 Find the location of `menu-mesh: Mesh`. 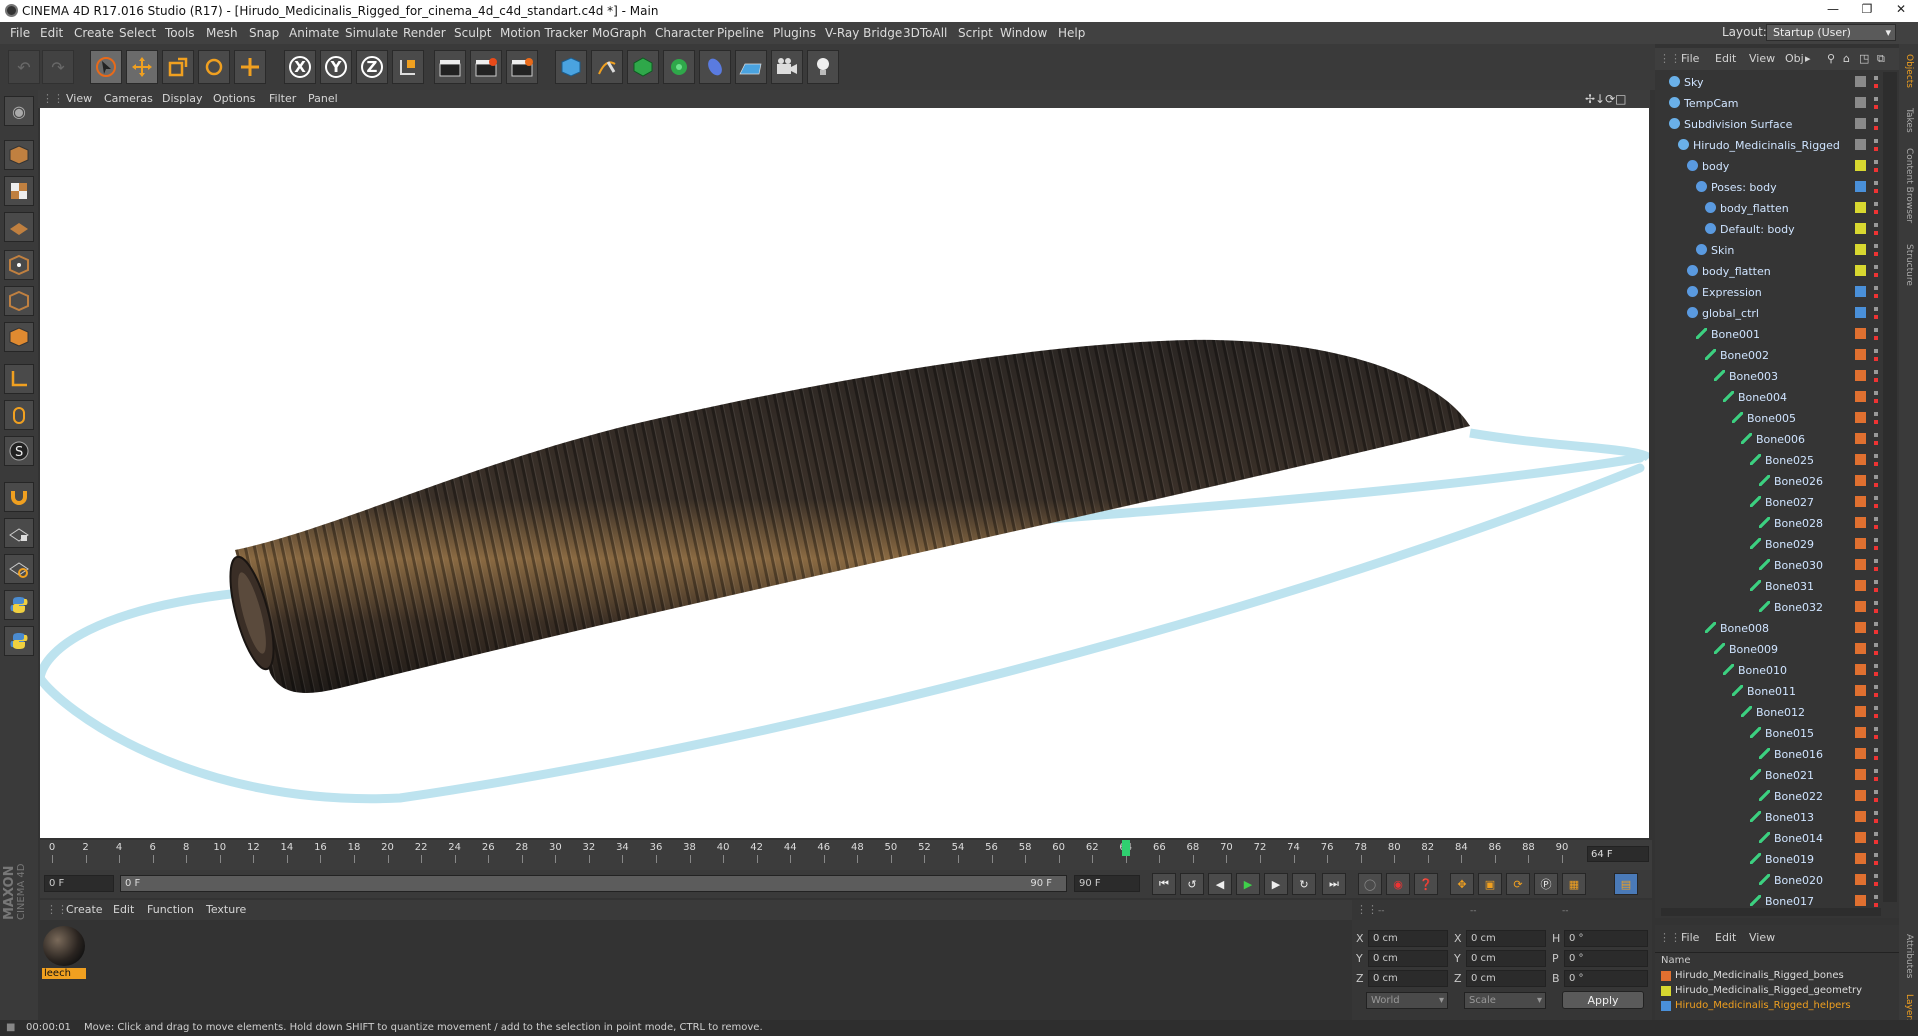

menu-mesh: Mesh is located at coordinates (222, 33).